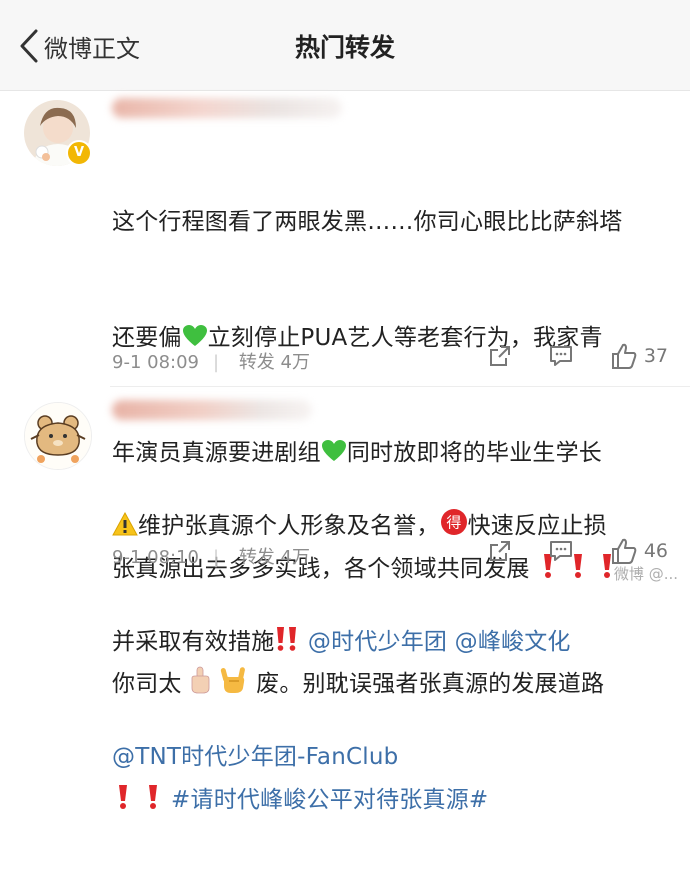 This screenshot has width=690, height=896. I want to click on nav-bar: 微博正文 热门转发, so click(345, 45).